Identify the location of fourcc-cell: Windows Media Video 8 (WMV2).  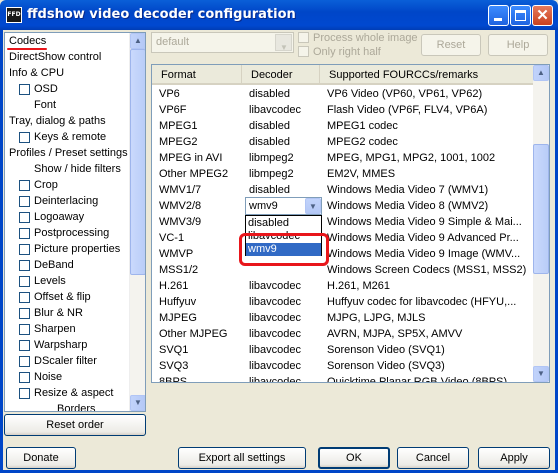
(408, 206).